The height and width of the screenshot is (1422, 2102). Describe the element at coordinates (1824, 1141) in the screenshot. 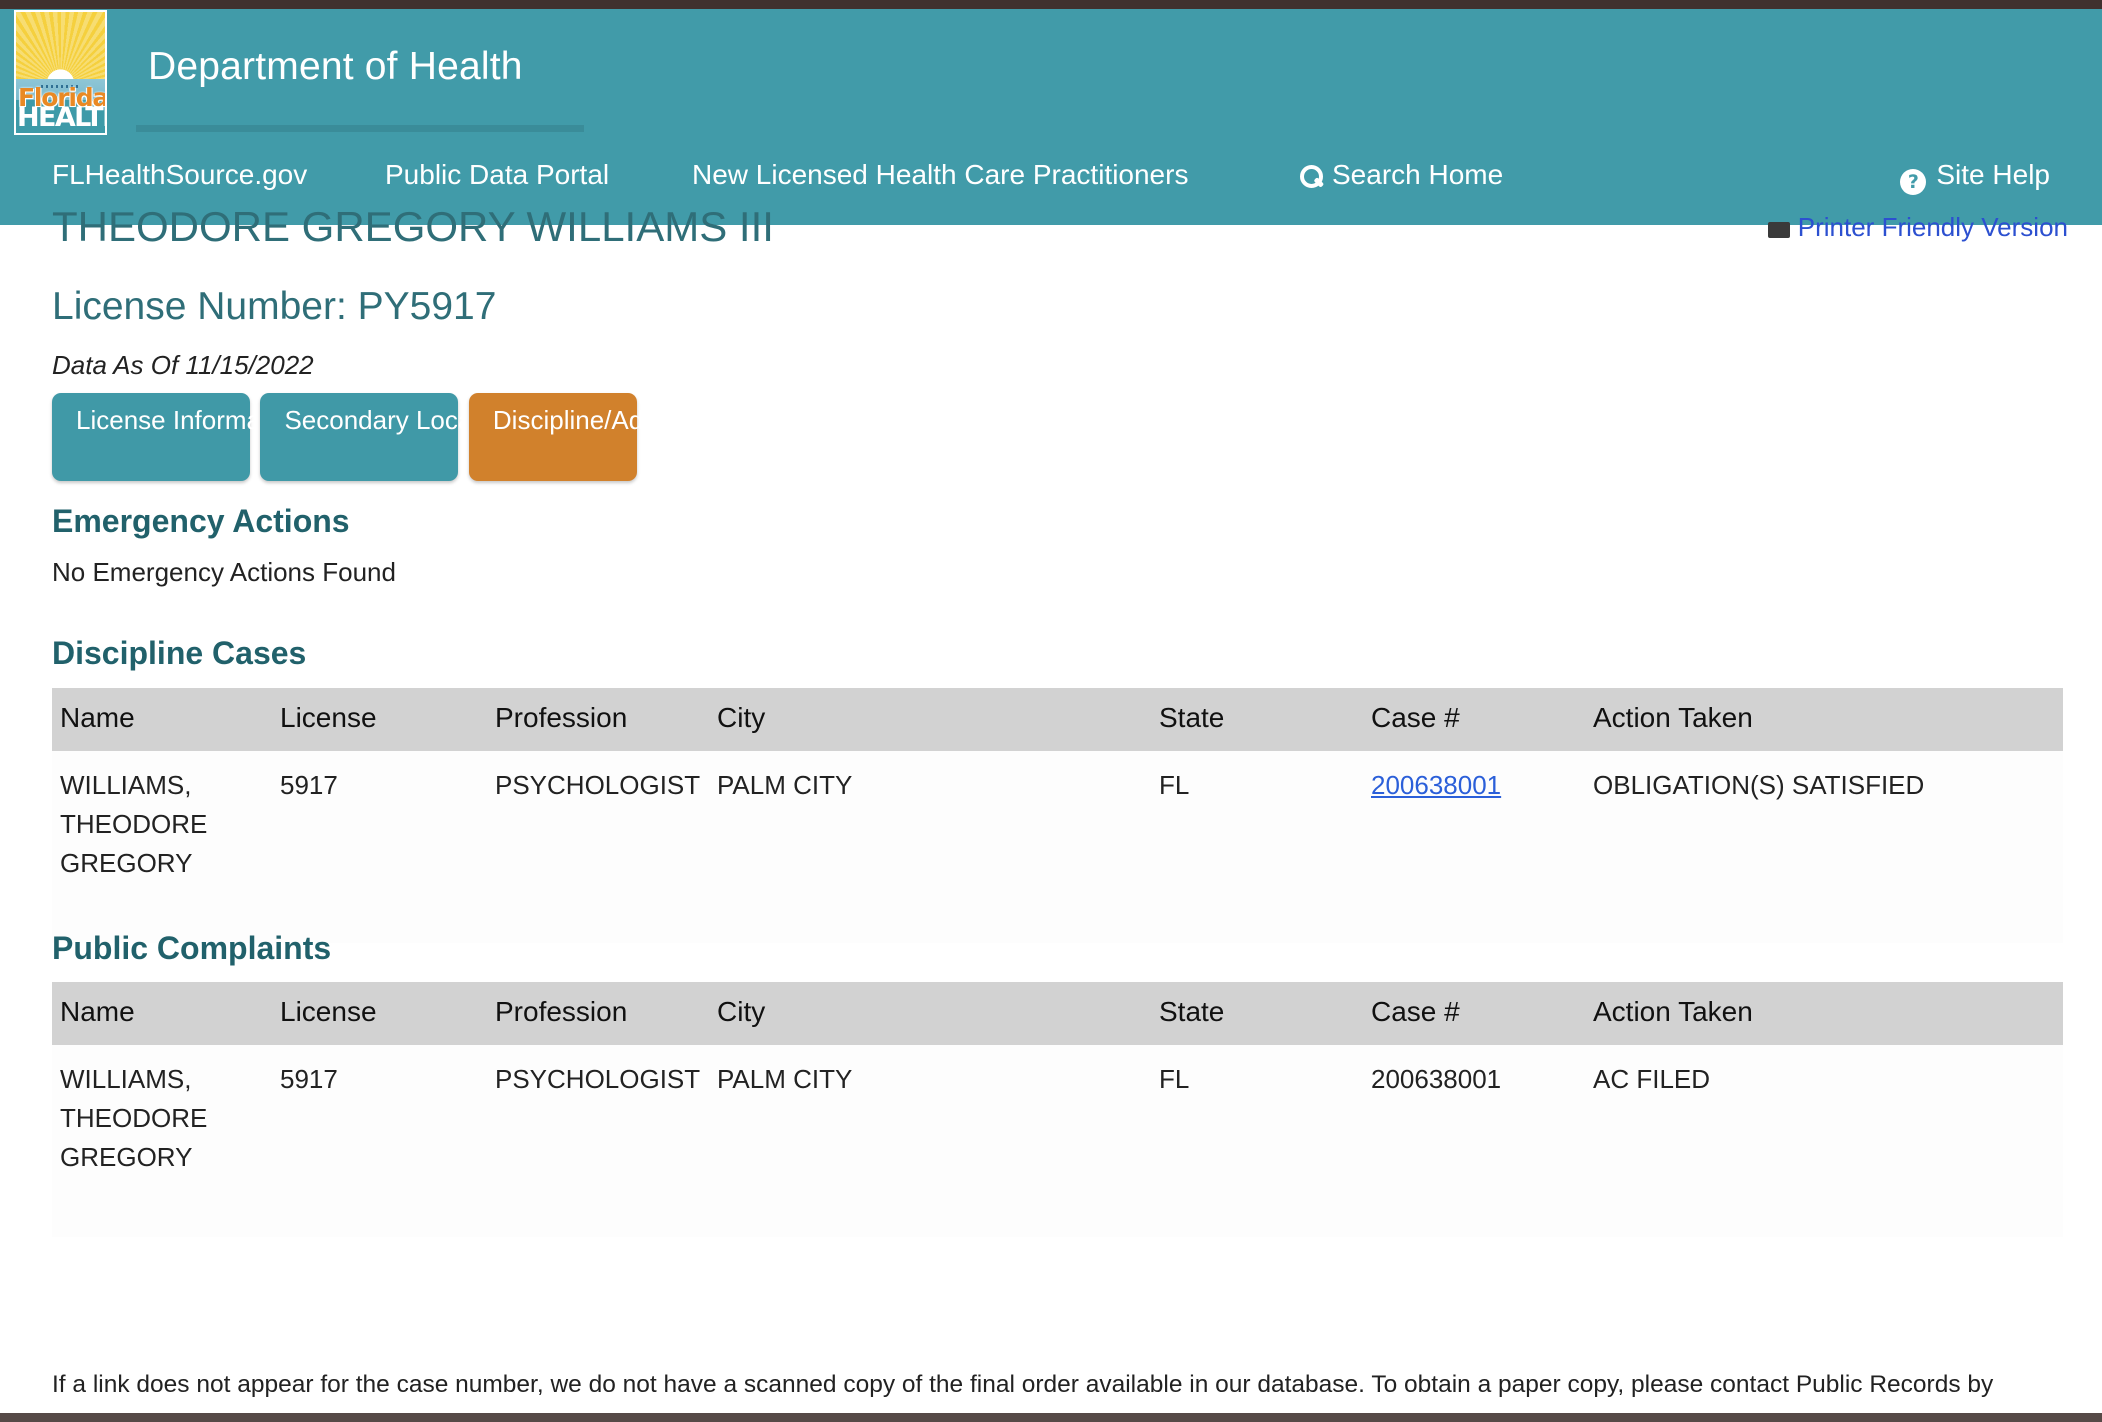

I see `cell-action-taken: AC FILED` at that location.